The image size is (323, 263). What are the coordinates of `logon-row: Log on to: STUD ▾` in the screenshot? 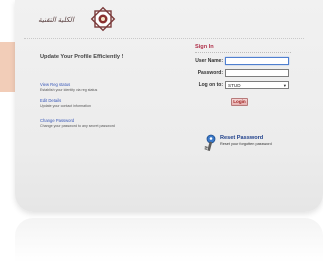 It's located at (243, 85).